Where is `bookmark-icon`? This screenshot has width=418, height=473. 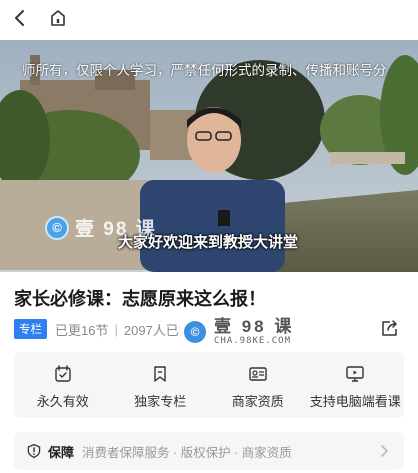
bookmark-icon is located at coordinates (160, 374).